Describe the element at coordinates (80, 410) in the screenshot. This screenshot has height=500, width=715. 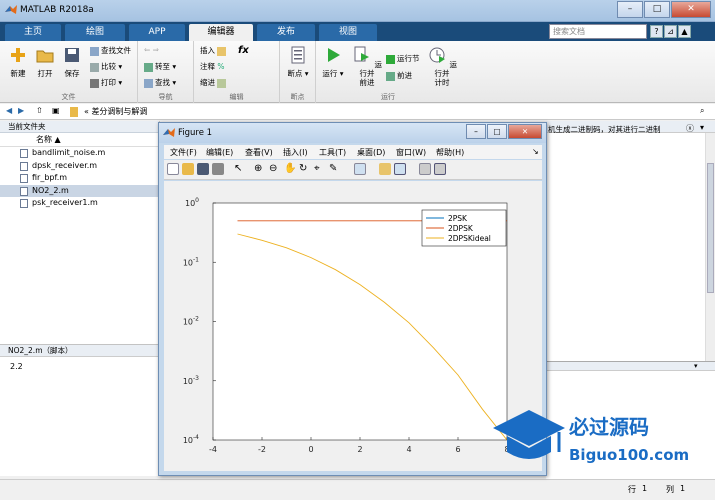
I see `details-panel: NO2_2.m（脚本） 2.2` at that location.